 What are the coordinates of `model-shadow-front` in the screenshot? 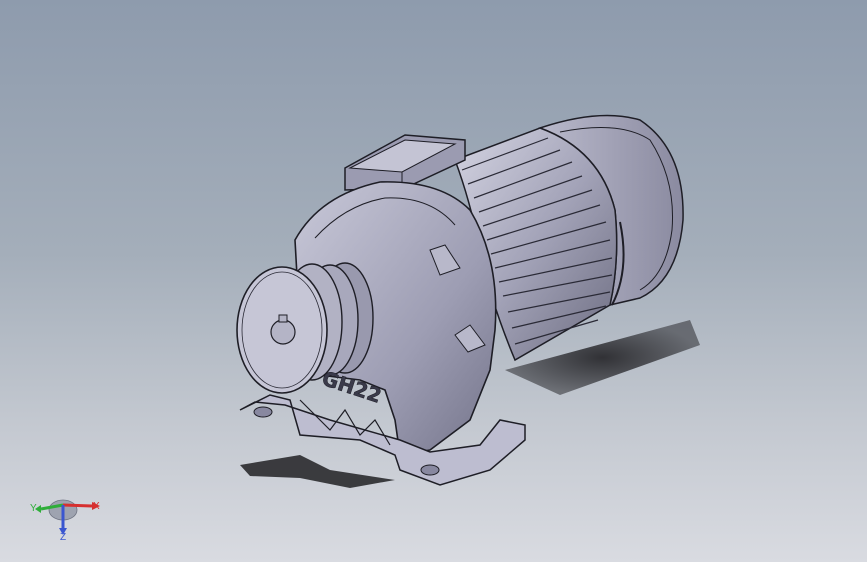 It's located at (317, 471).